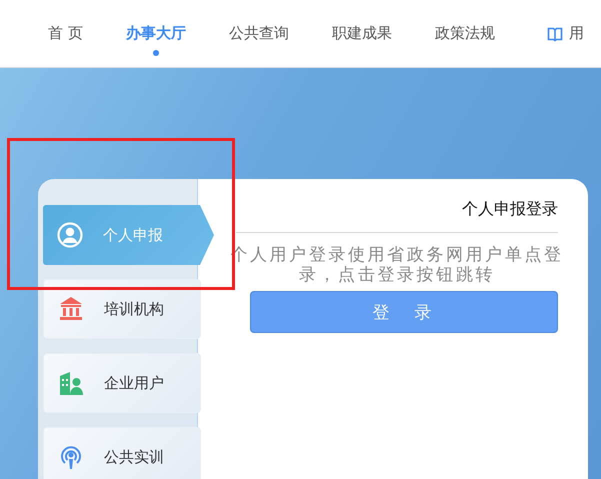 This screenshot has height=479, width=601. Describe the element at coordinates (464, 33) in the screenshot. I see `nav-link: 政策法规` at that location.